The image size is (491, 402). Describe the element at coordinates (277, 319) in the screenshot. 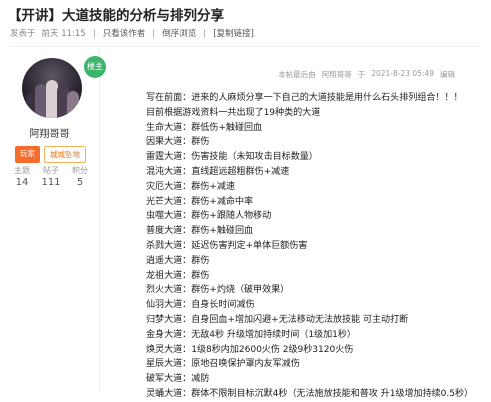

I see `post-line: 归梦大道：自身回血+增加闪避+无法移动无法放技能 可主动打断` at that location.